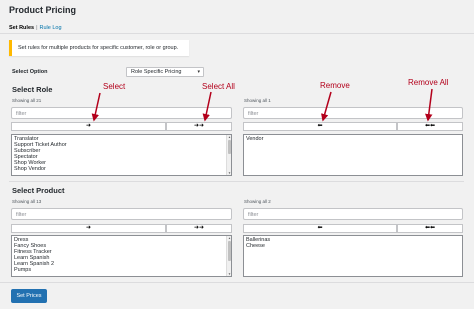 The image size is (474, 309). I want to click on chevron-down-icon: ▾, so click(198, 72).